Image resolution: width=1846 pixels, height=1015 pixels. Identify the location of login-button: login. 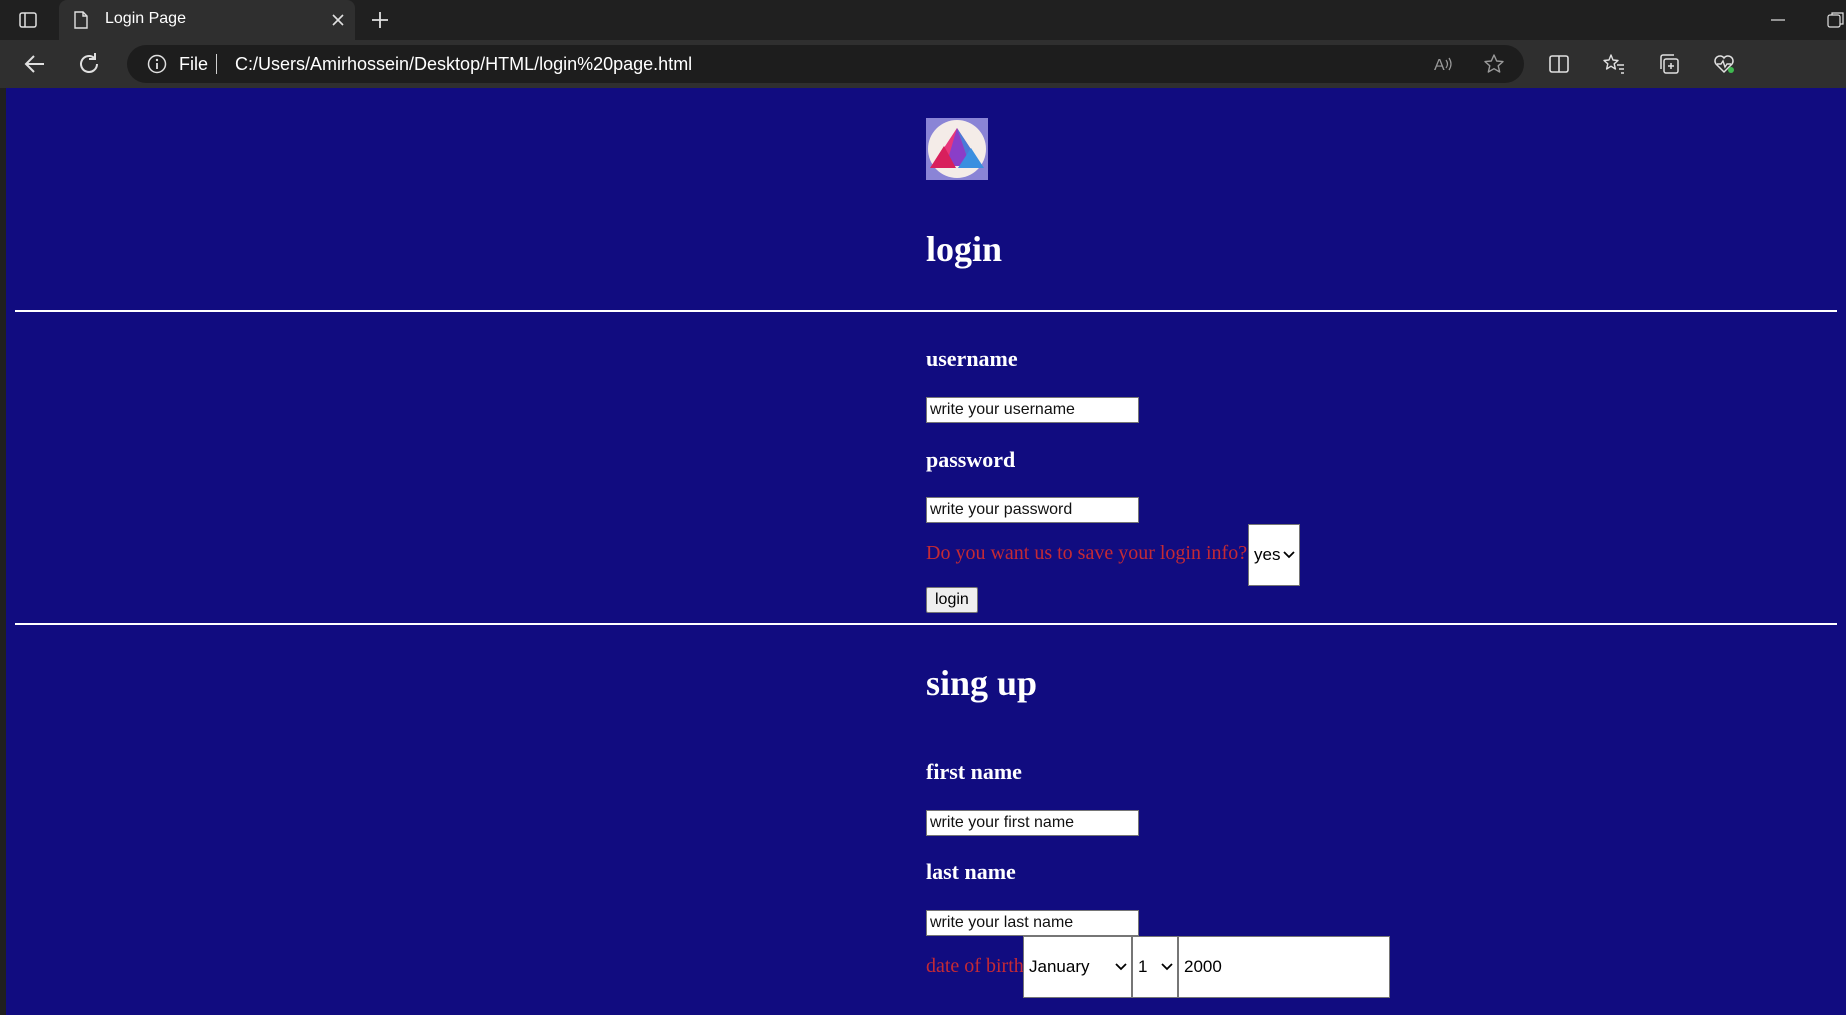
(952, 600).